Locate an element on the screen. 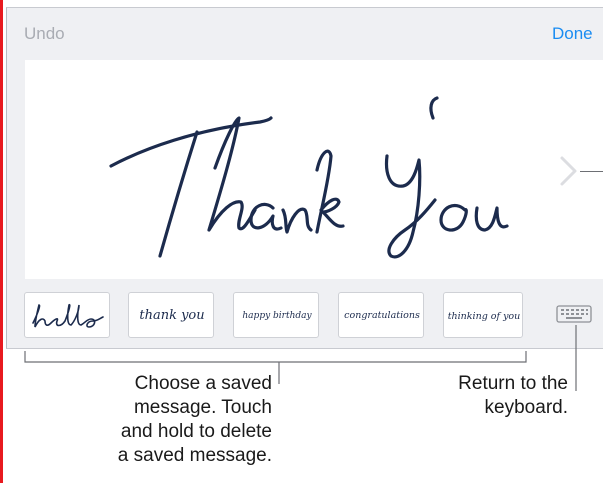 The width and height of the screenshot is (603, 483). svg-text: thinking of you is located at coordinates (484, 316).